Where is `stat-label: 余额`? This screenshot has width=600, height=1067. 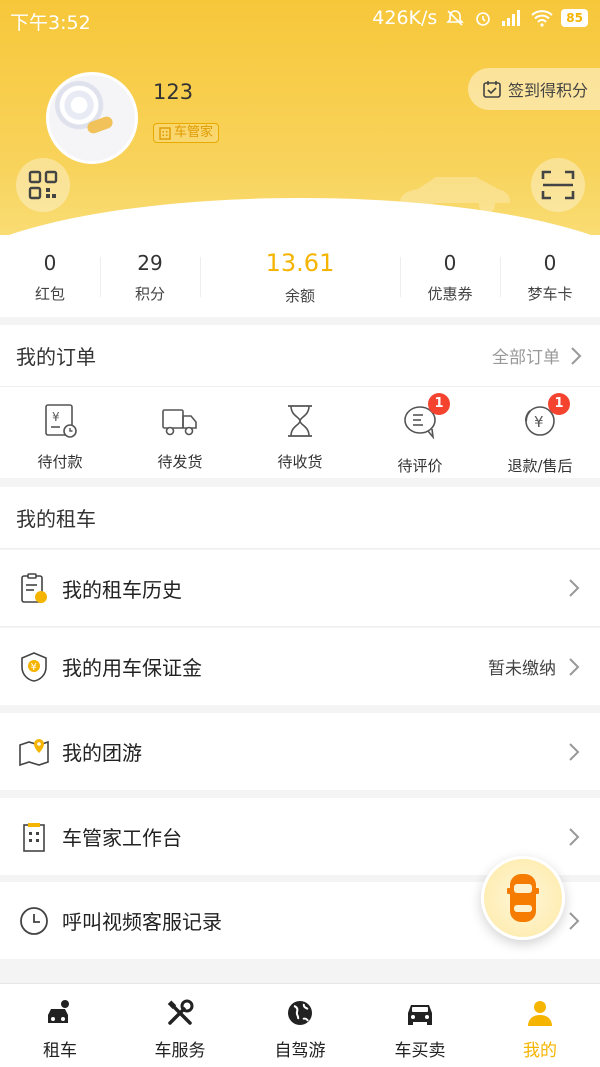 stat-label: 余额 is located at coordinates (299, 295).